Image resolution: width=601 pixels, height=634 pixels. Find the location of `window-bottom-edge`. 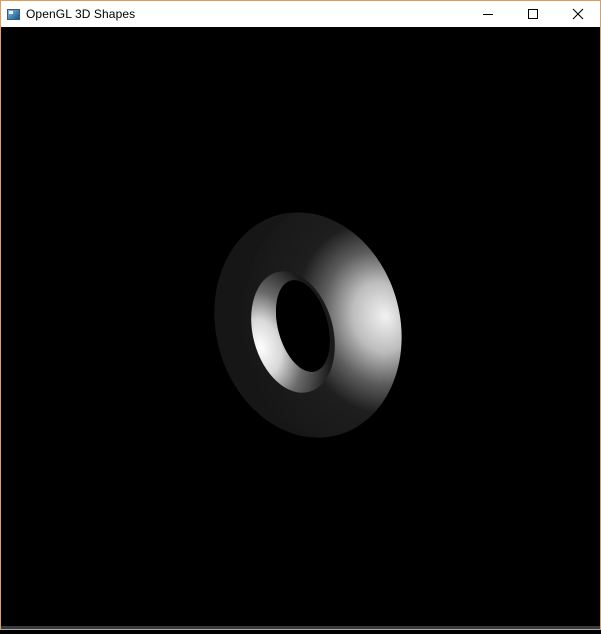

window-bottom-edge is located at coordinates (300, 627).